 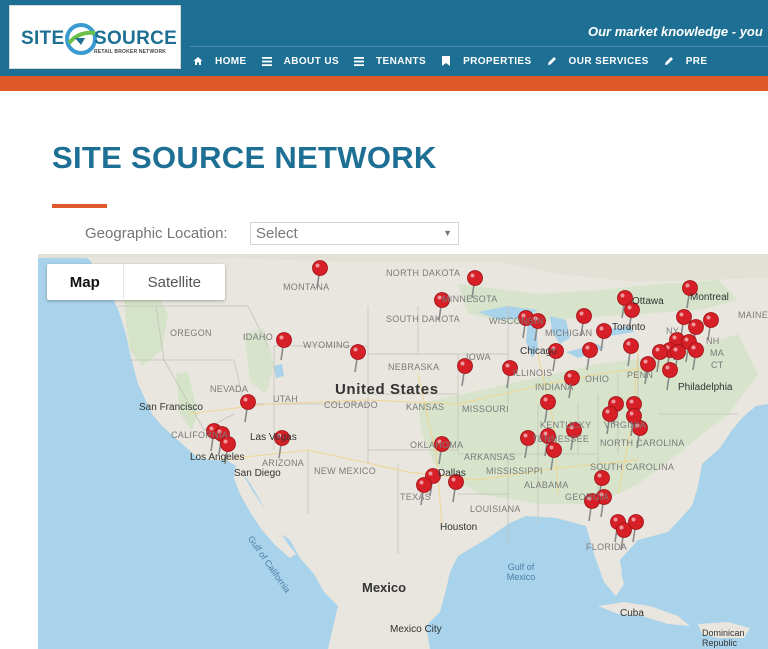 I want to click on nav-item-home: HOME, so click(x=219, y=61).